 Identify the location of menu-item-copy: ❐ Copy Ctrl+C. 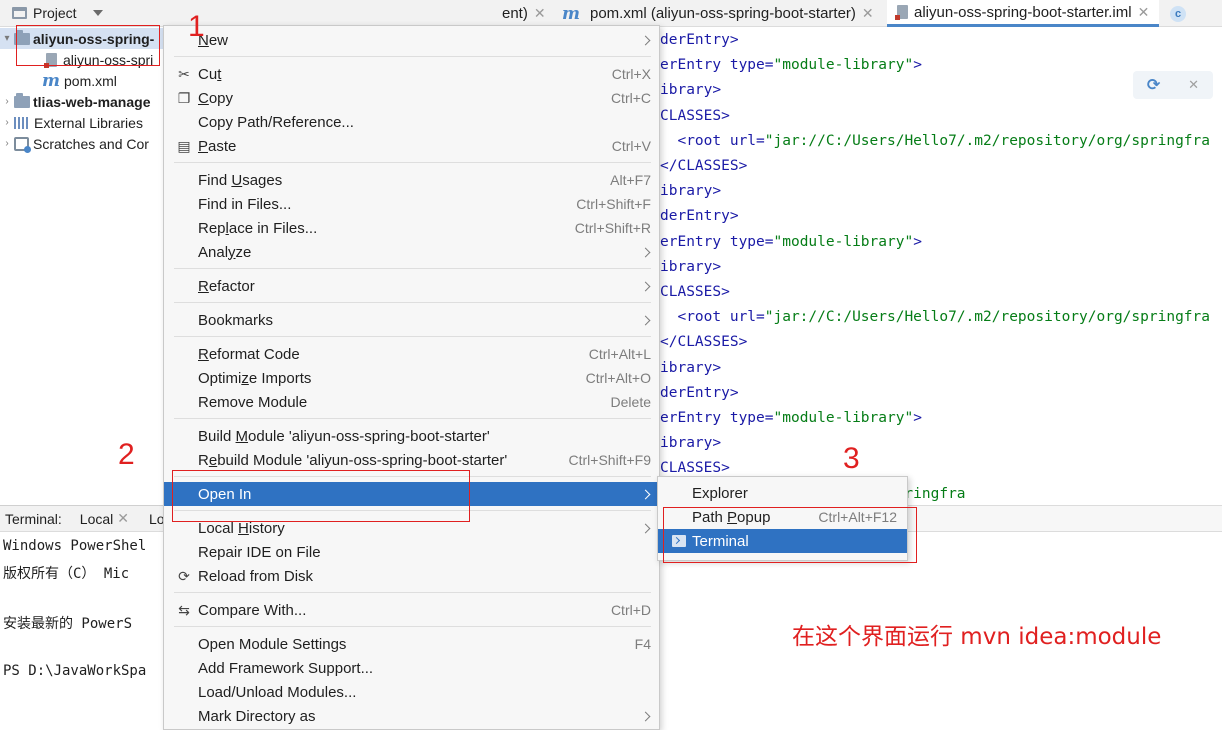
(411, 98).